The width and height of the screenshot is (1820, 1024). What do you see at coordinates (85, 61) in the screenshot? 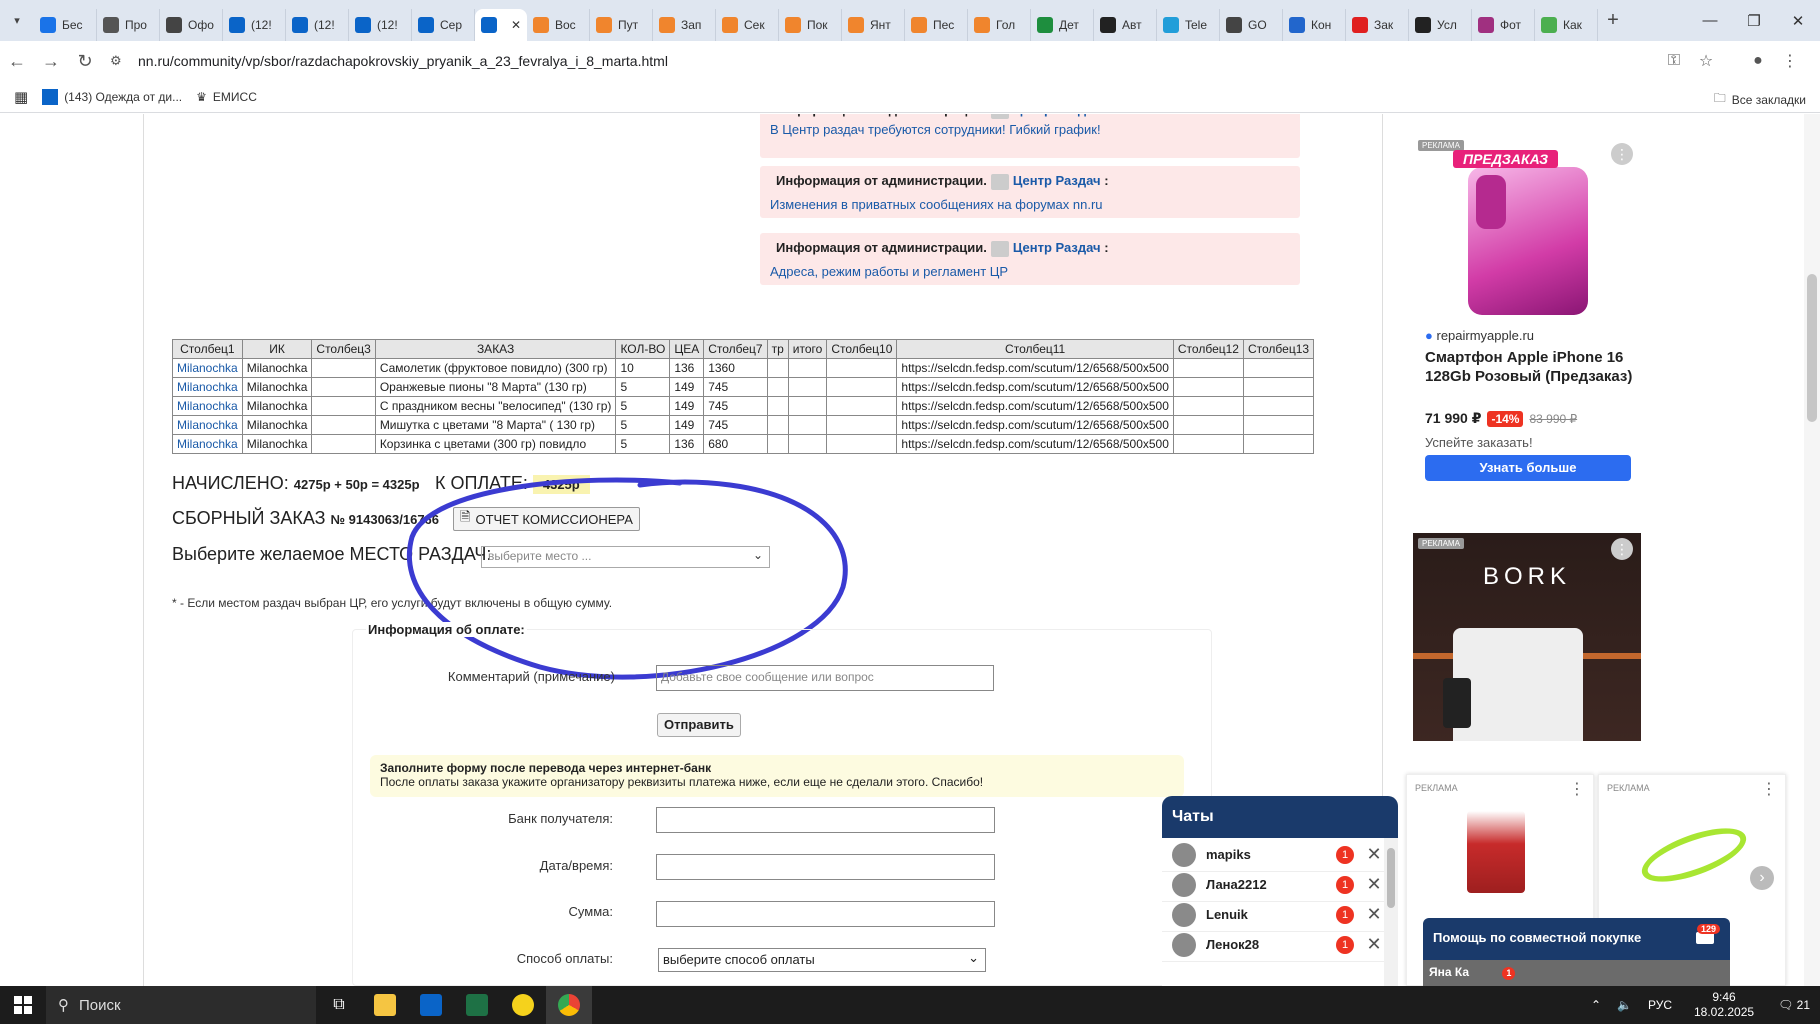
I see `reload-icon: ↻` at bounding box center [85, 61].